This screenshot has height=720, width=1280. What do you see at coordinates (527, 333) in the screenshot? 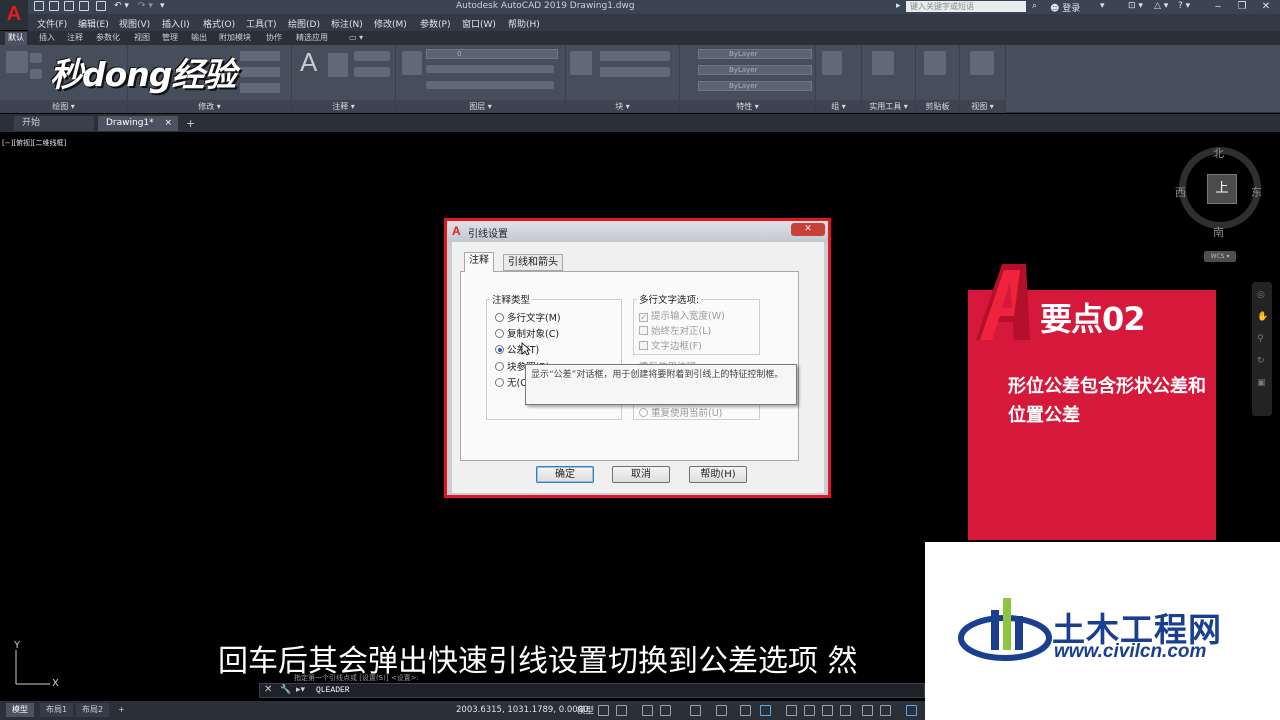
I see `radio-copy-object: 复制对象(C)` at bounding box center [527, 333].